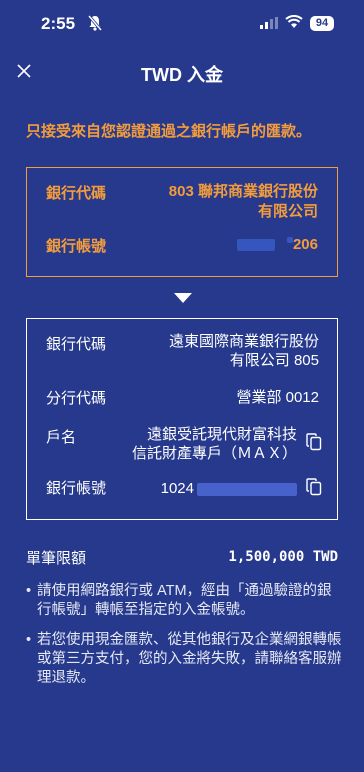 This screenshot has width=364, height=772. I want to click on copy-holder-icon, so click(314, 442).